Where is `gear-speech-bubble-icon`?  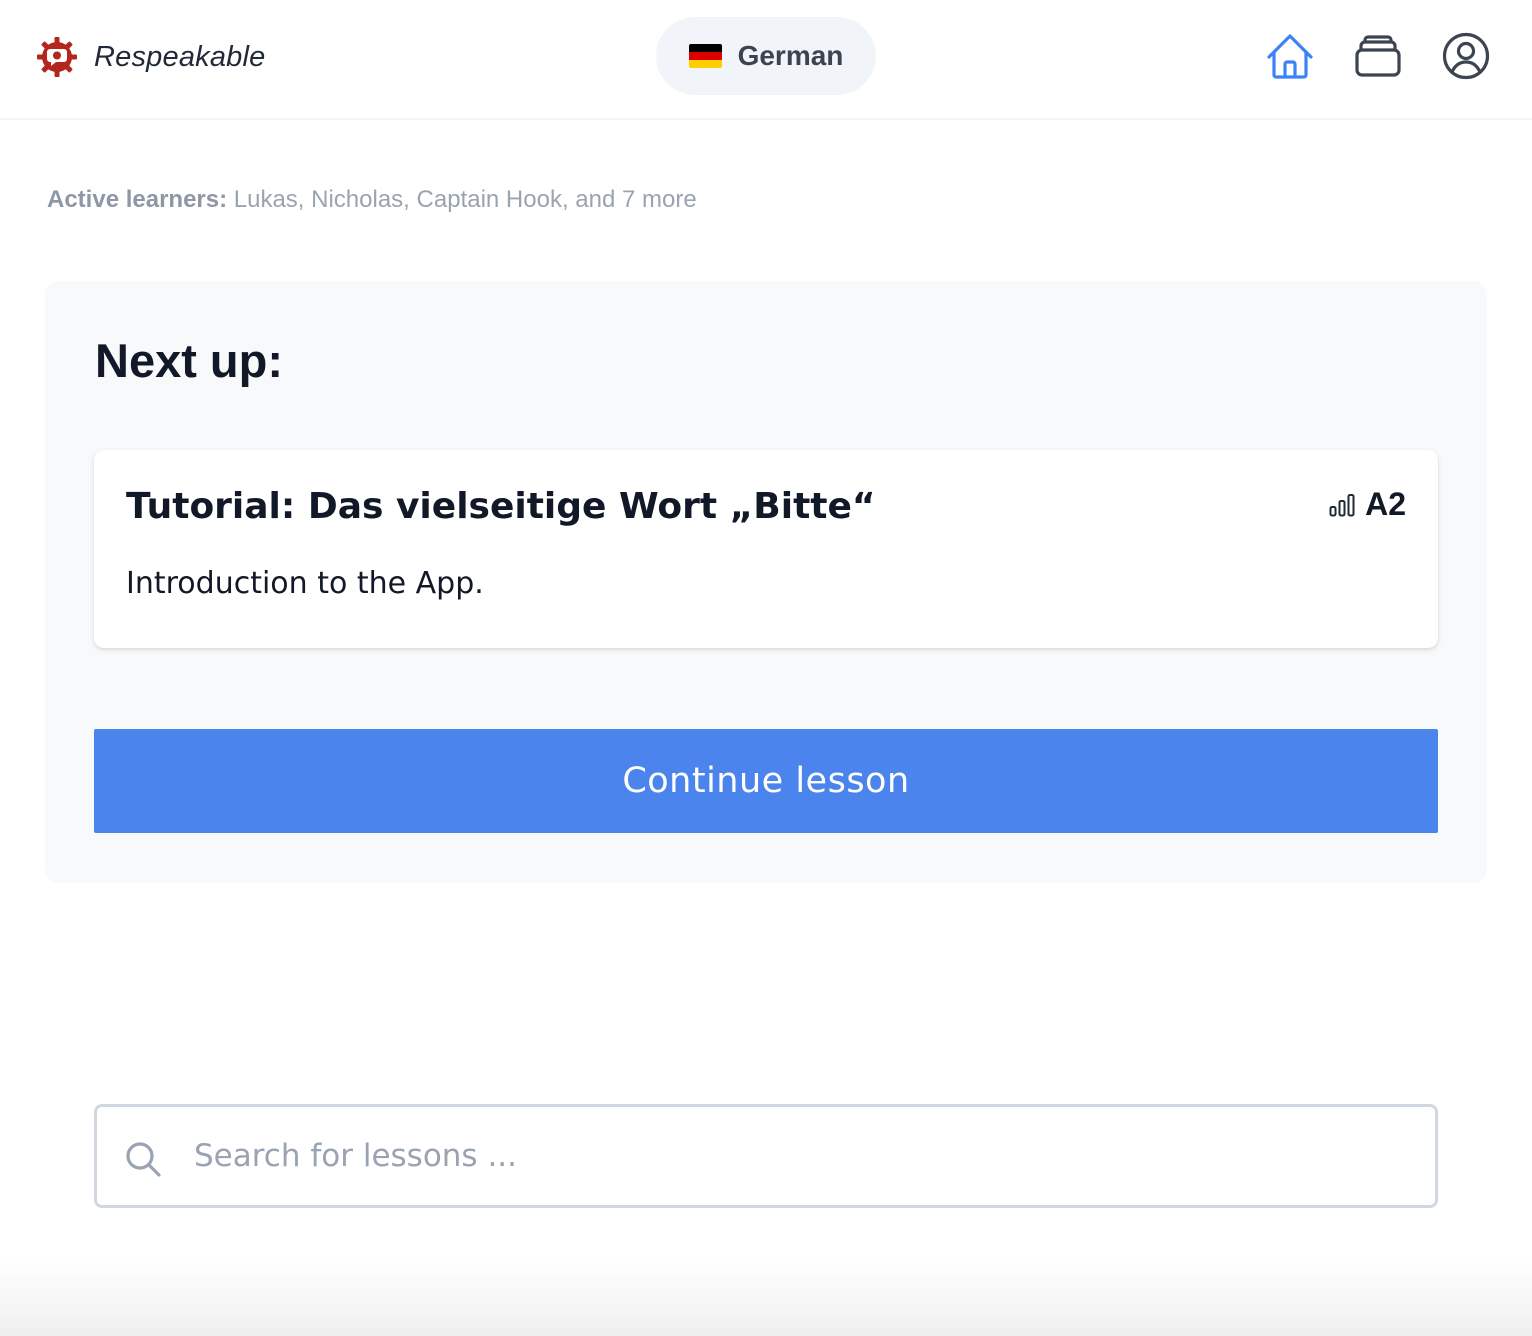 gear-speech-bubble-icon is located at coordinates (57, 57).